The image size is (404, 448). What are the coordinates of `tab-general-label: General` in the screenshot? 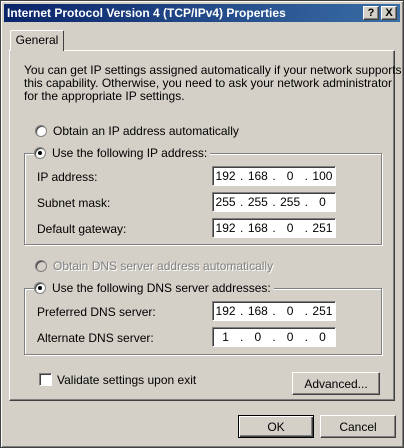 It's located at (37, 40).